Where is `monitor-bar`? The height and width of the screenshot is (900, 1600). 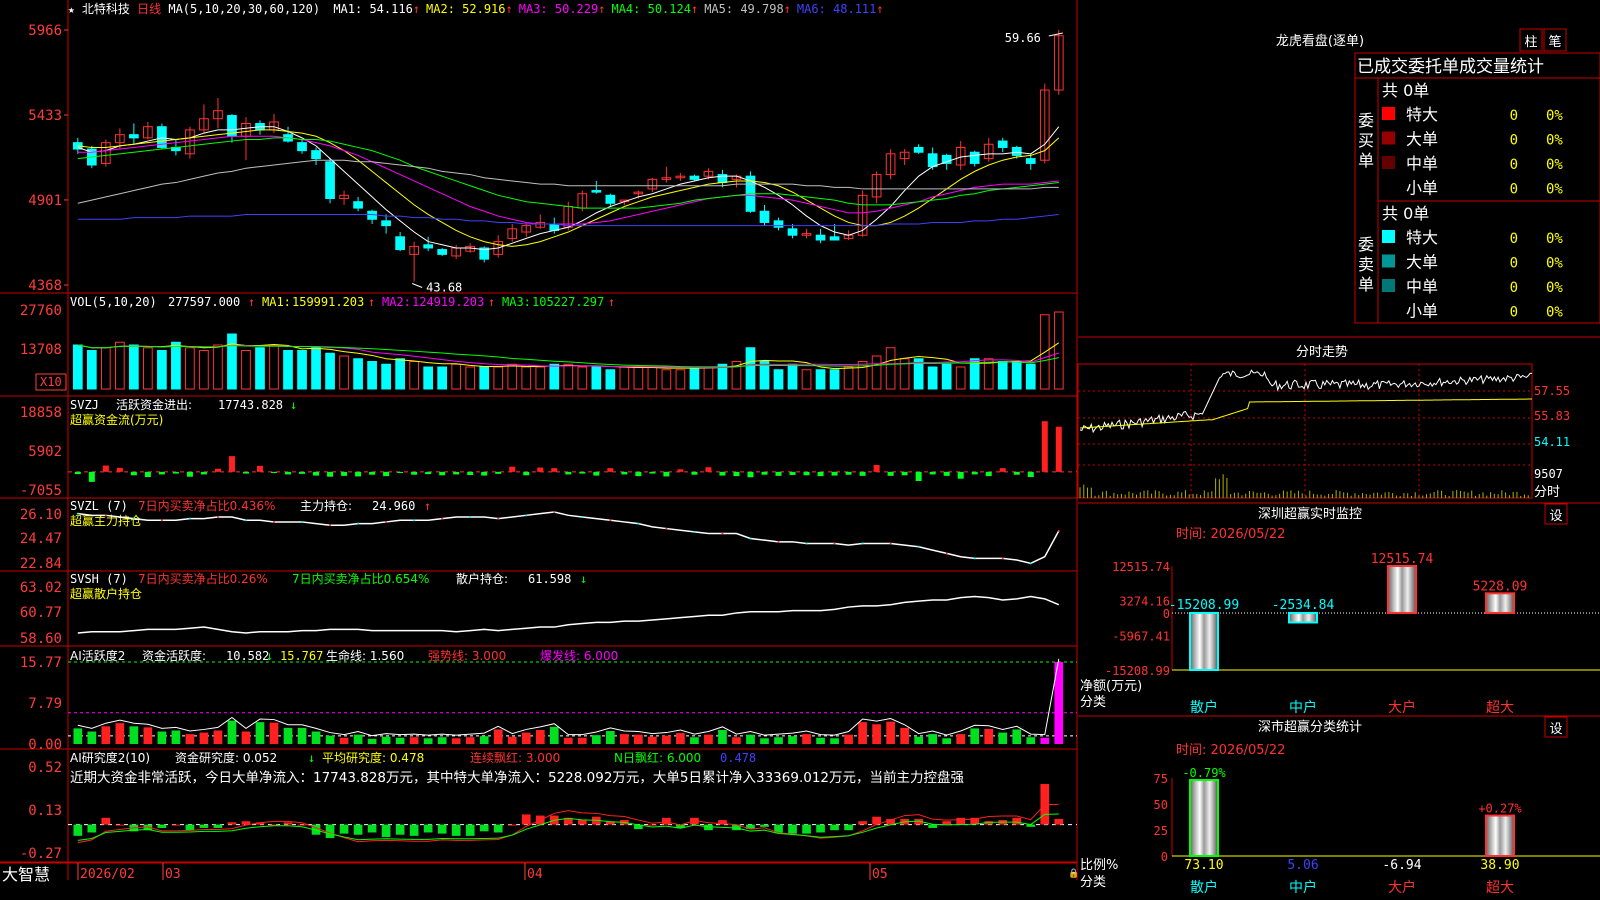
monitor-bar is located at coordinates (1500, 603).